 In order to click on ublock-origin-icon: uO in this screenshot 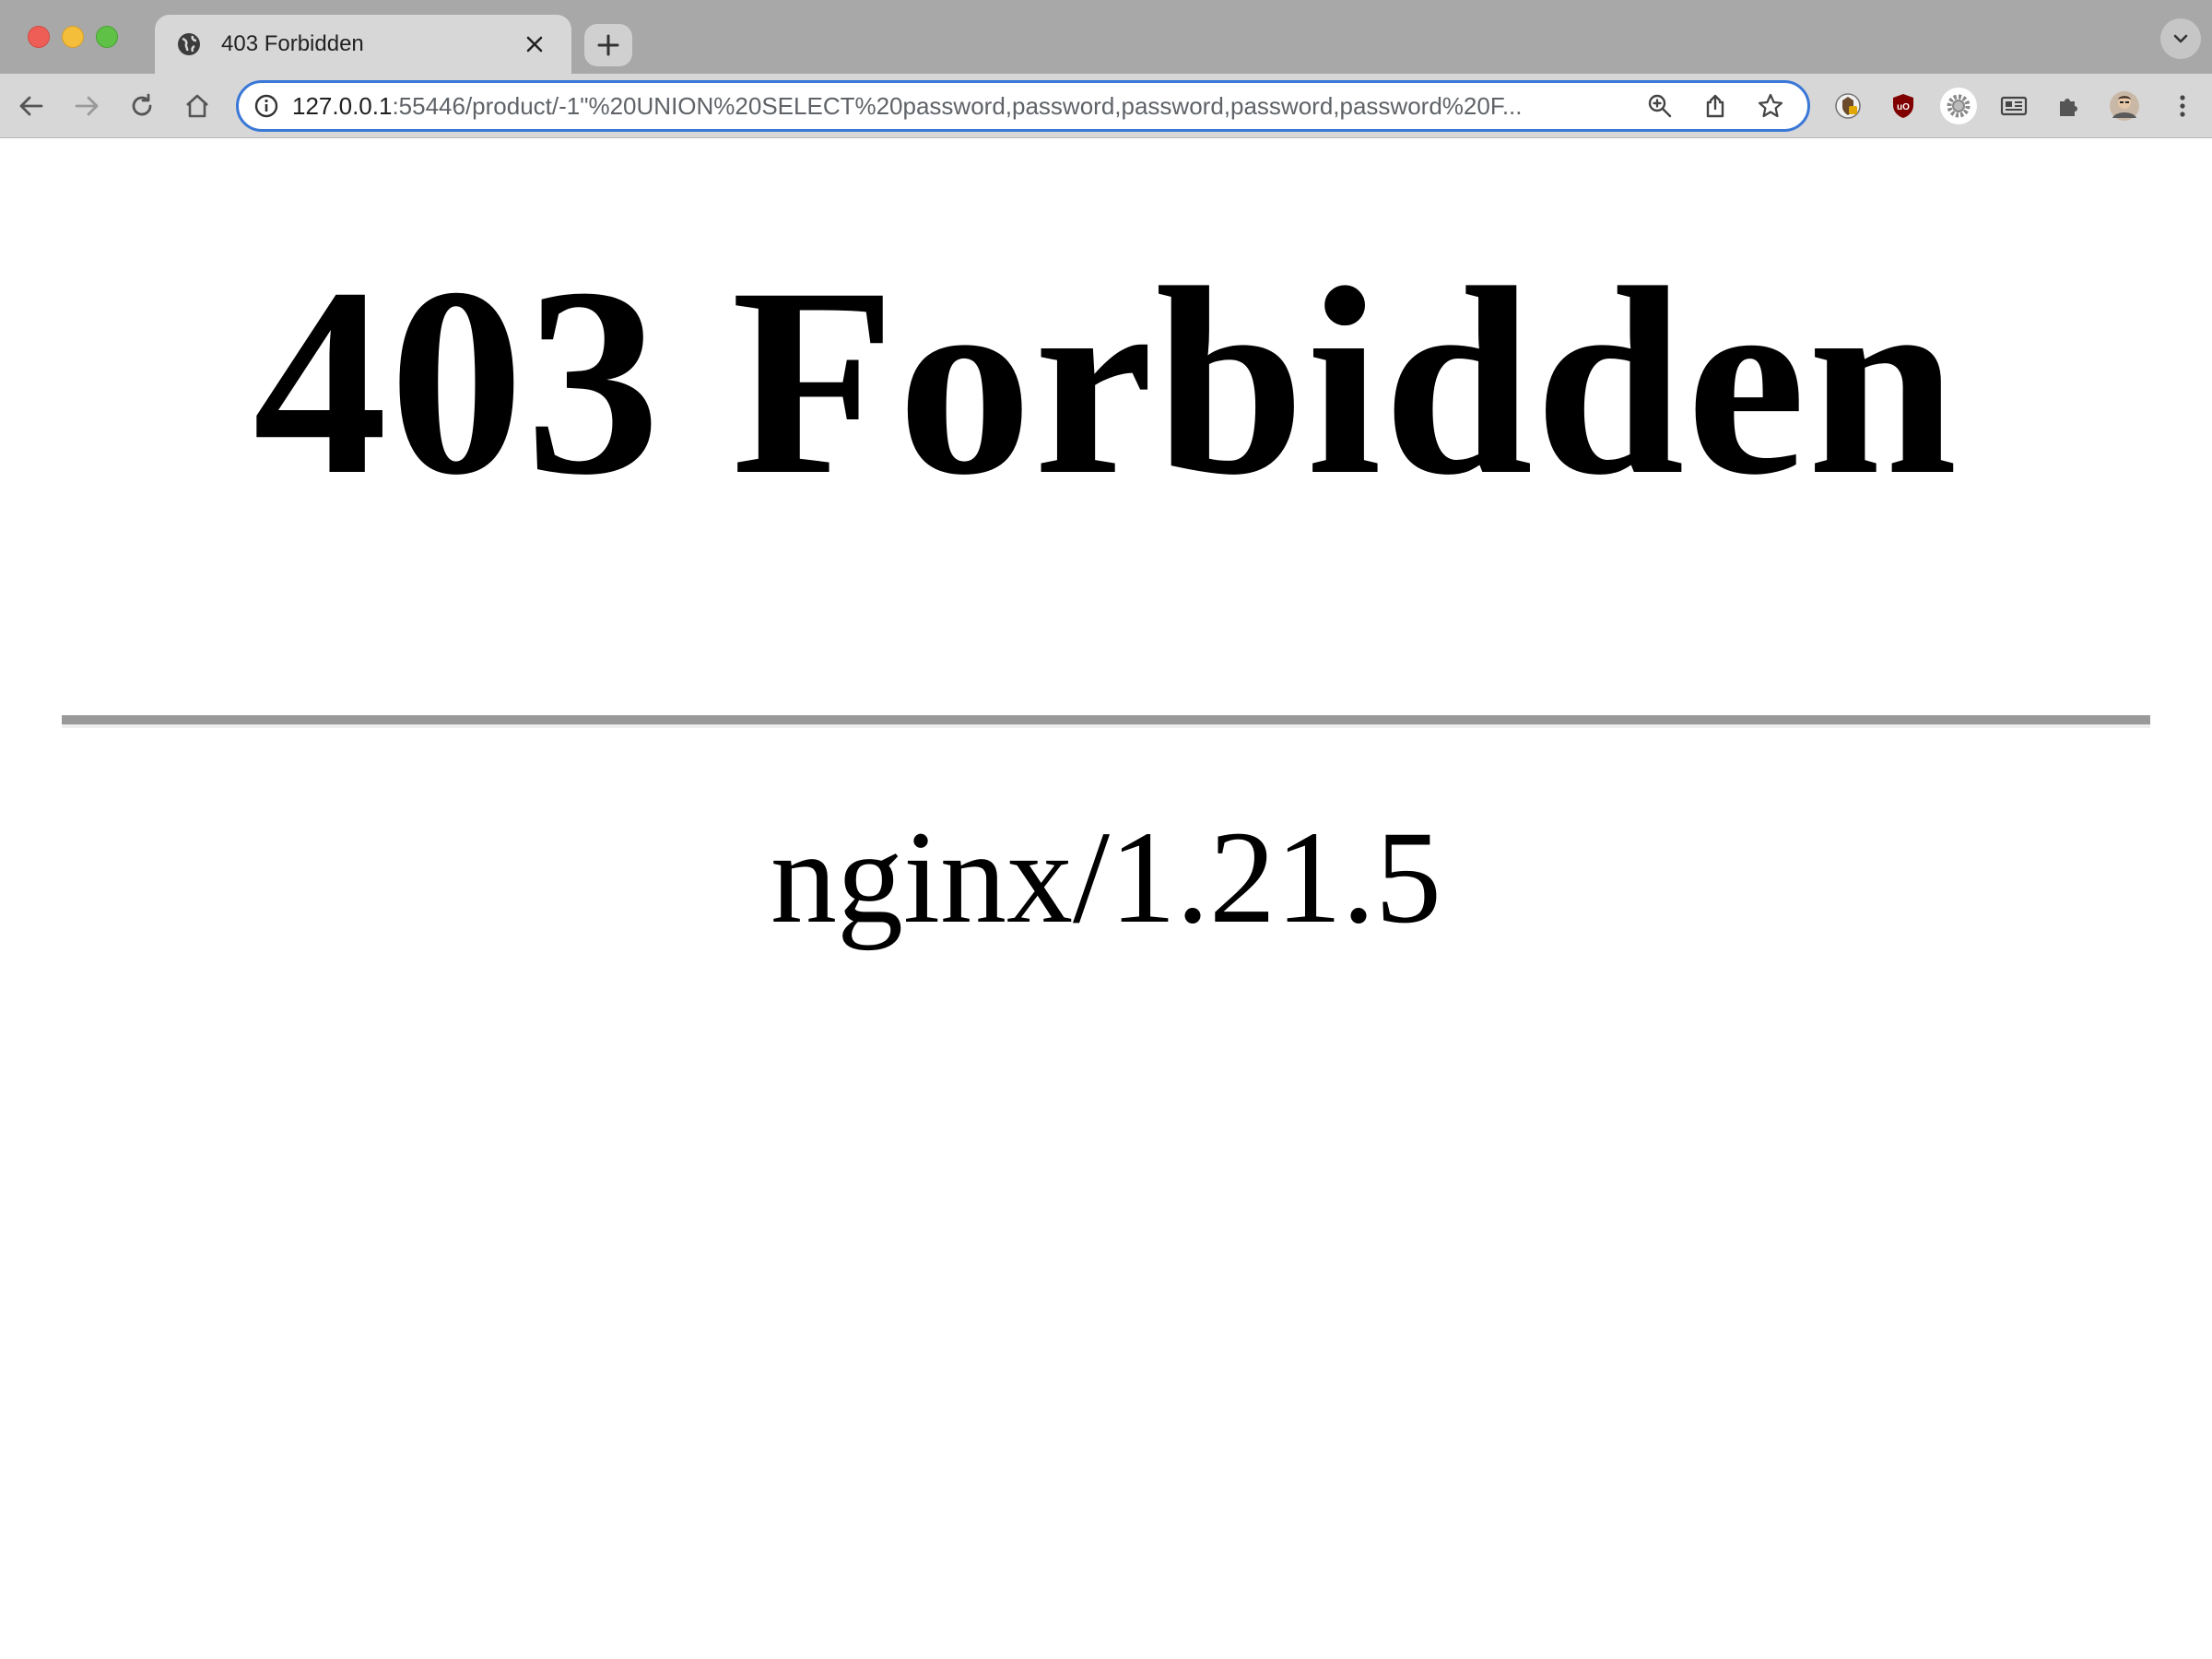, I will do `click(1903, 106)`.